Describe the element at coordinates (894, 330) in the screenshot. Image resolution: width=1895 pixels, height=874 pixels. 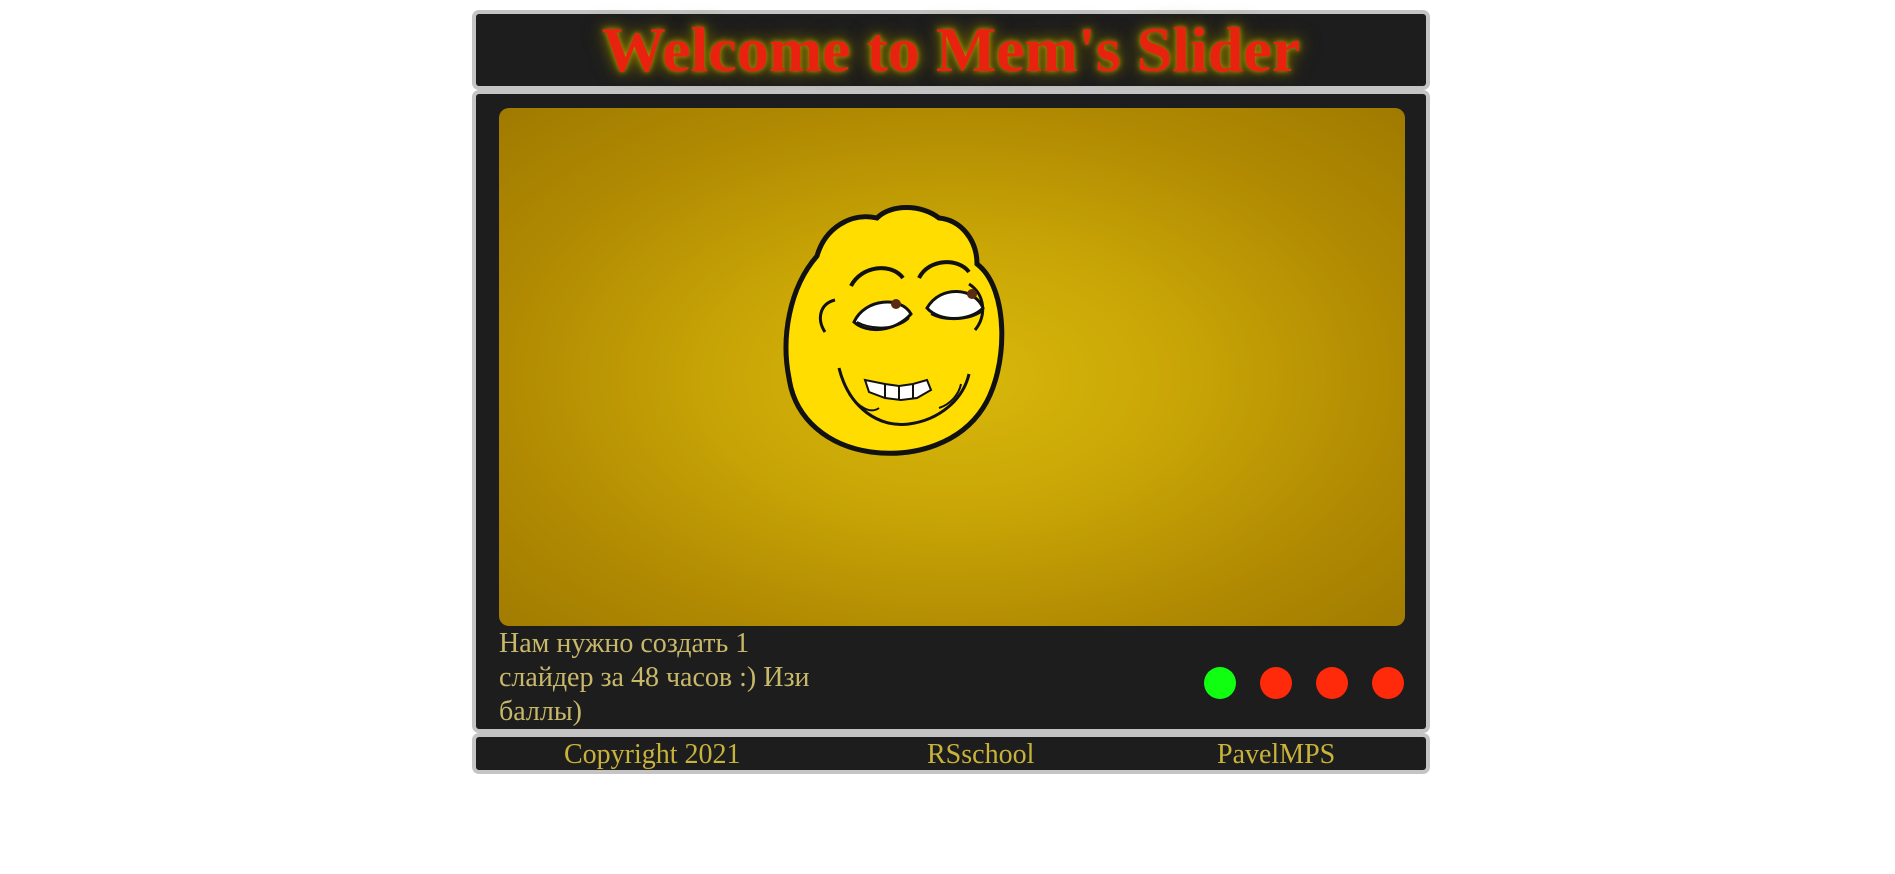
I see `meme-face-illustration` at that location.